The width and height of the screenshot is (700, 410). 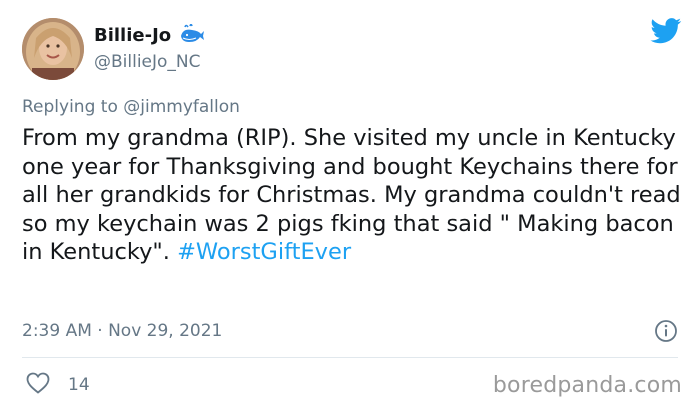 I want to click on twitter-bird-icon, so click(x=666, y=33).